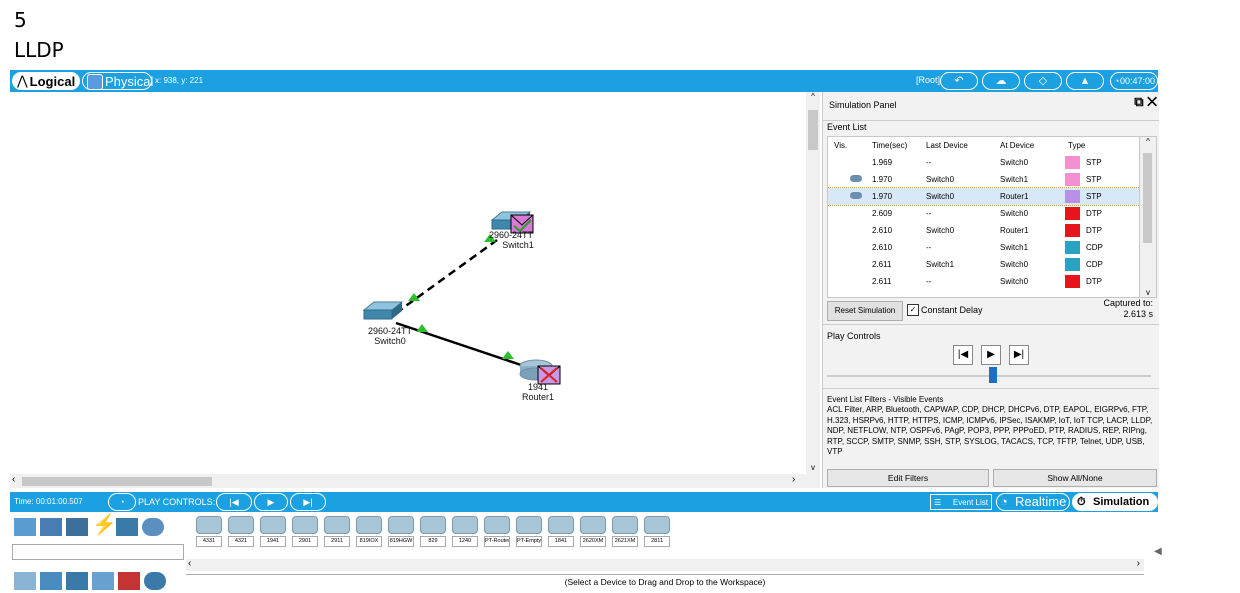  What do you see at coordinates (305, 541) in the screenshot?
I see `device-model-label: 2901` at bounding box center [305, 541].